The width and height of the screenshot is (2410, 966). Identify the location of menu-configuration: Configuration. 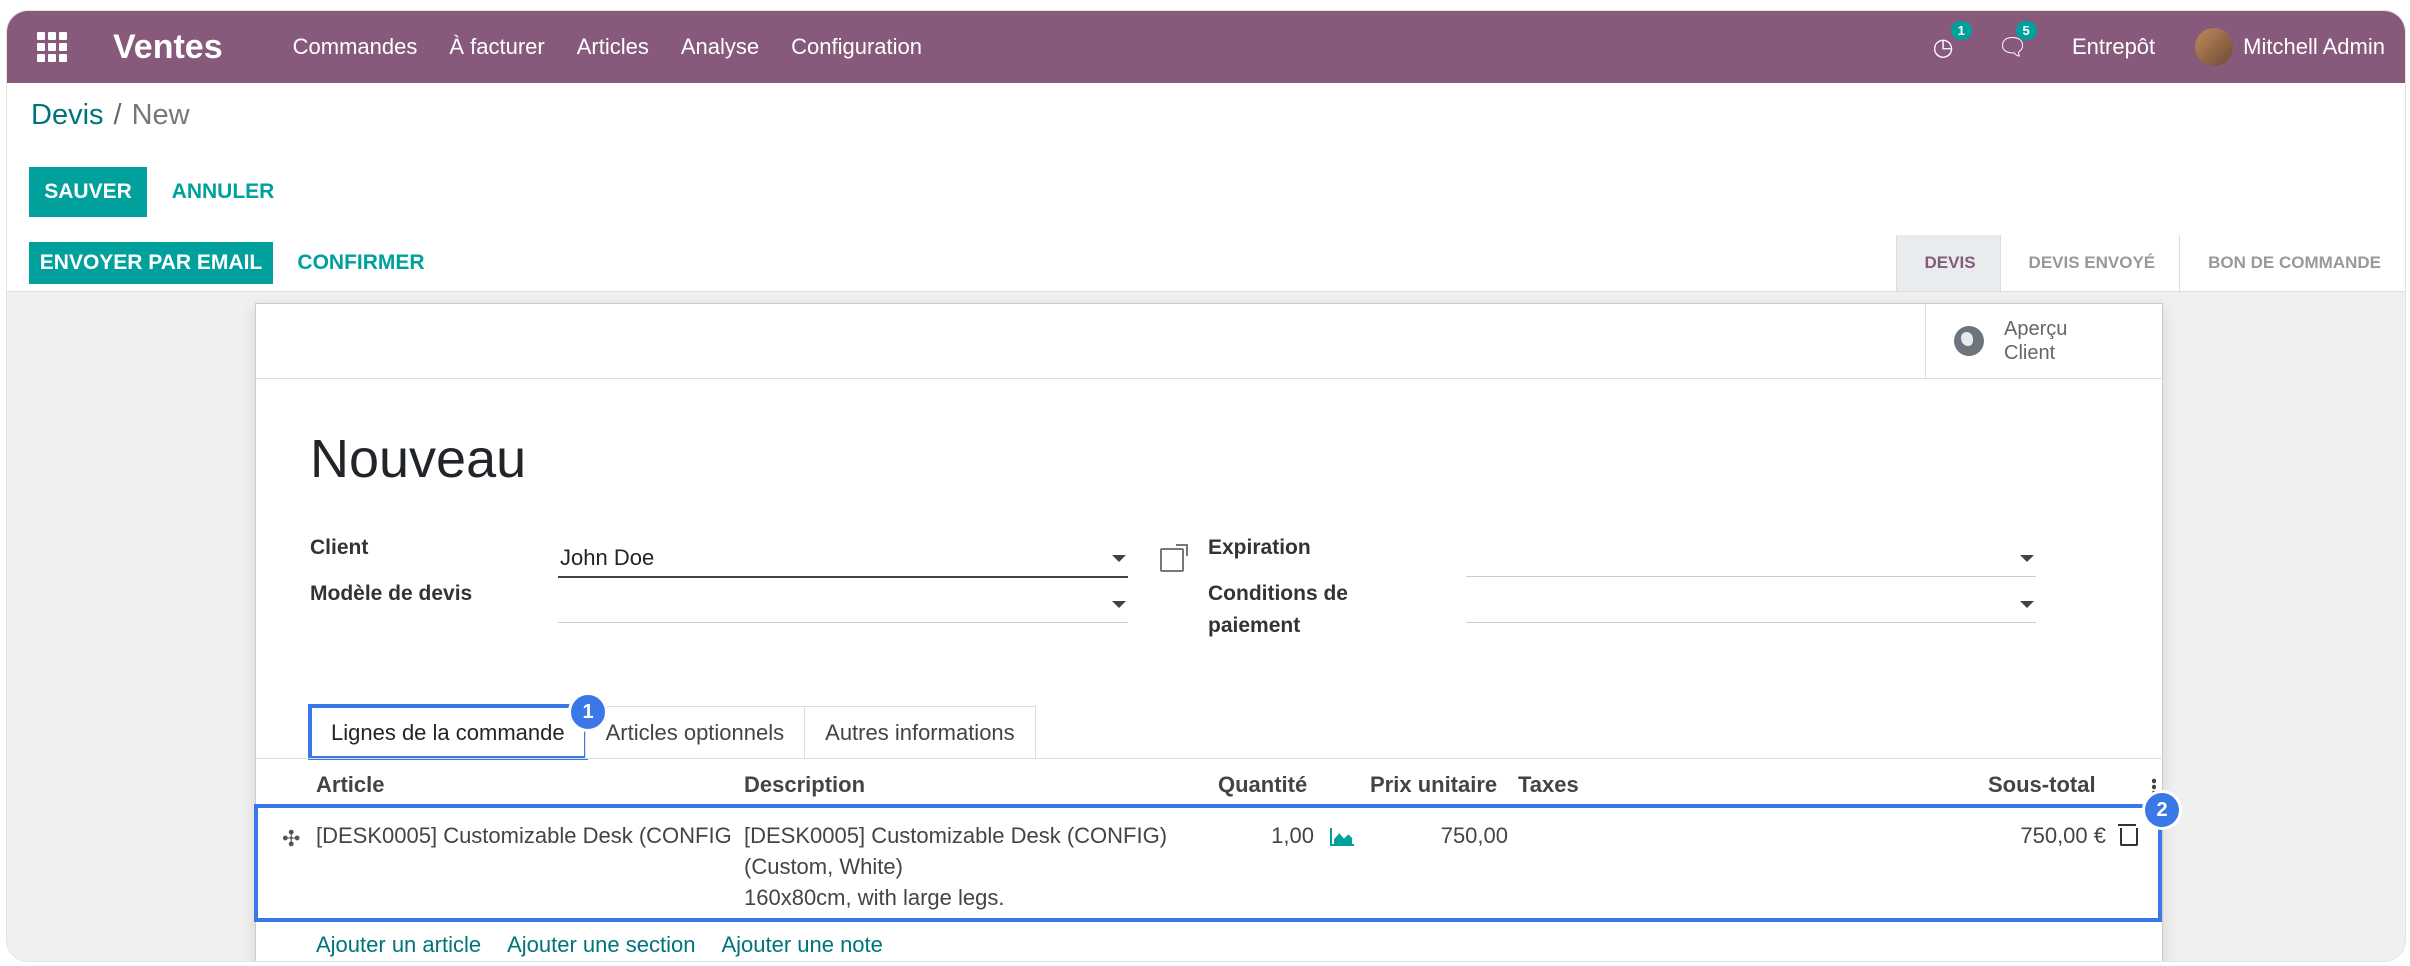
(856, 47).